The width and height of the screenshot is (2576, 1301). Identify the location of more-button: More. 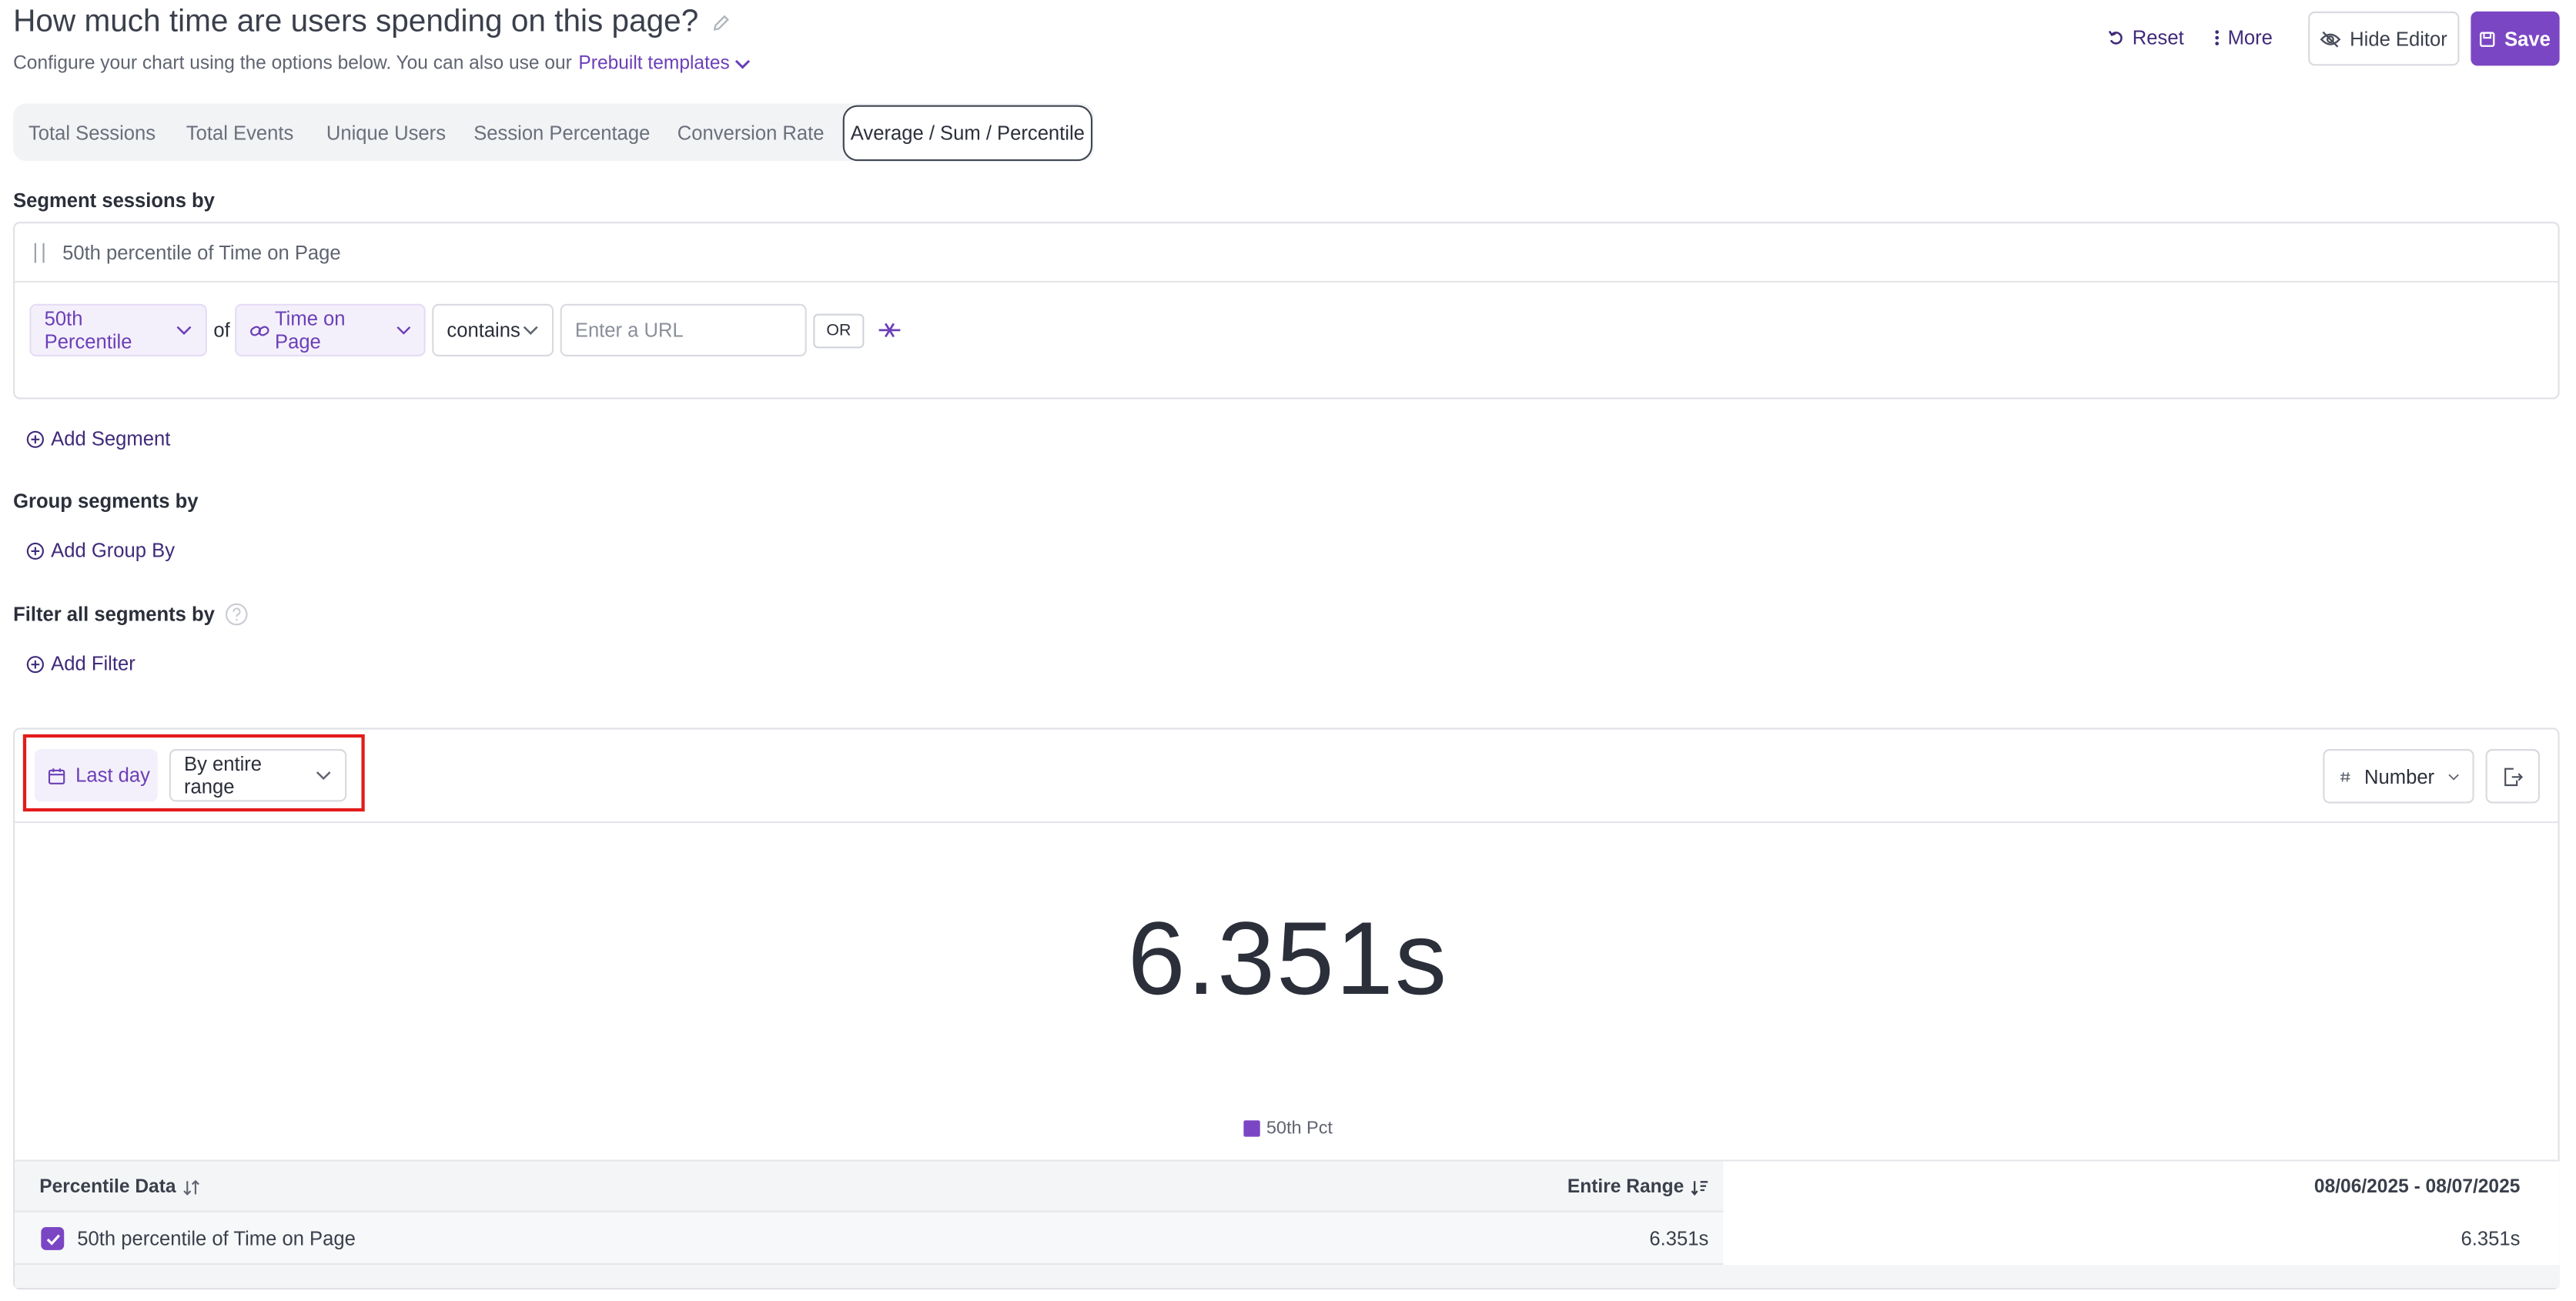
(2243, 38).